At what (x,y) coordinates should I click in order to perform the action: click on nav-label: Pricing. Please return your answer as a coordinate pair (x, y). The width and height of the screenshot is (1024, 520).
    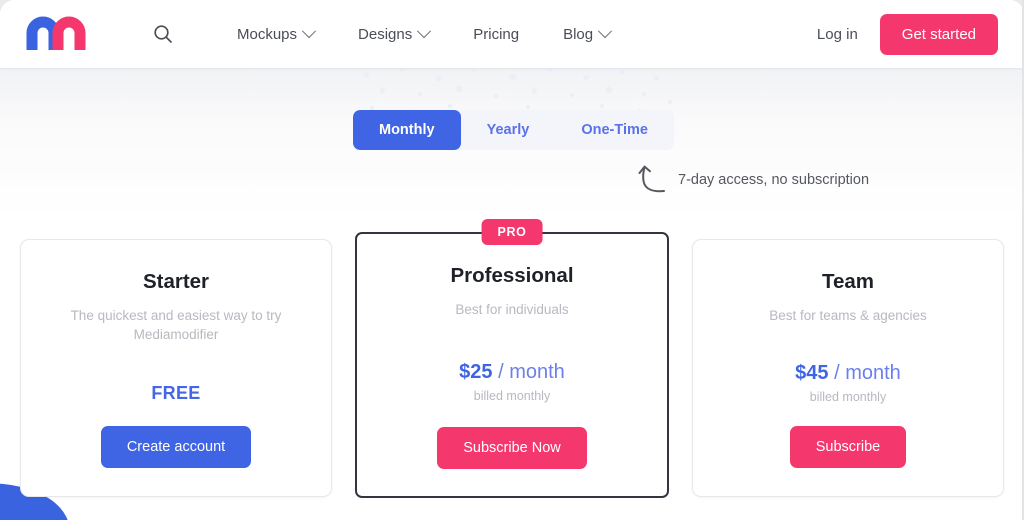
    Looking at the image, I should click on (496, 34).